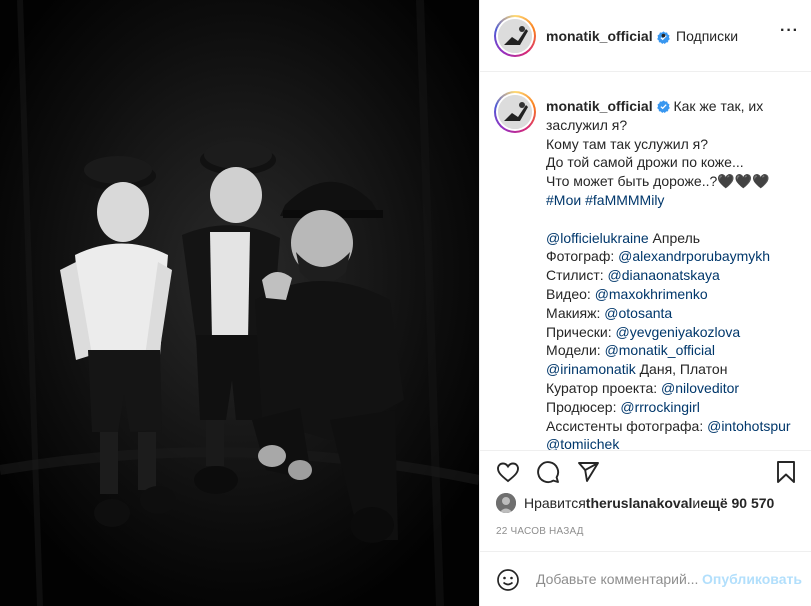 This screenshot has width=811, height=606. What do you see at coordinates (748, 426) in the screenshot?
I see `mention-assistant: @intohotspur` at bounding box center [748, 426].